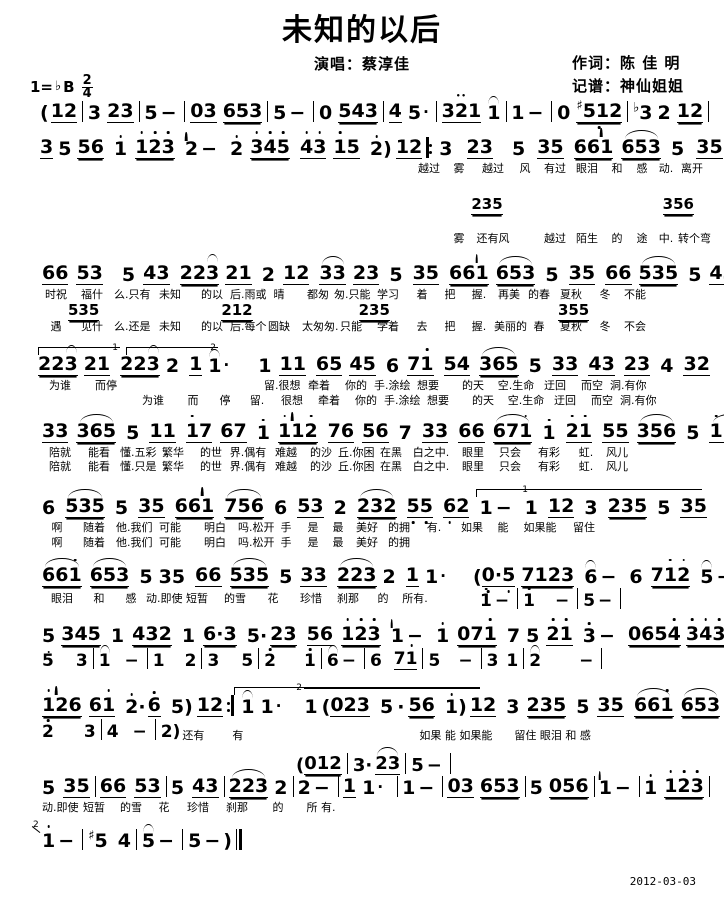 The height and width of the screenshot is (910, 724). What do you see at coordinates (42, 86) in the screenshot?
I see `key-prefix: 1=` at bounding box center [42, 86].